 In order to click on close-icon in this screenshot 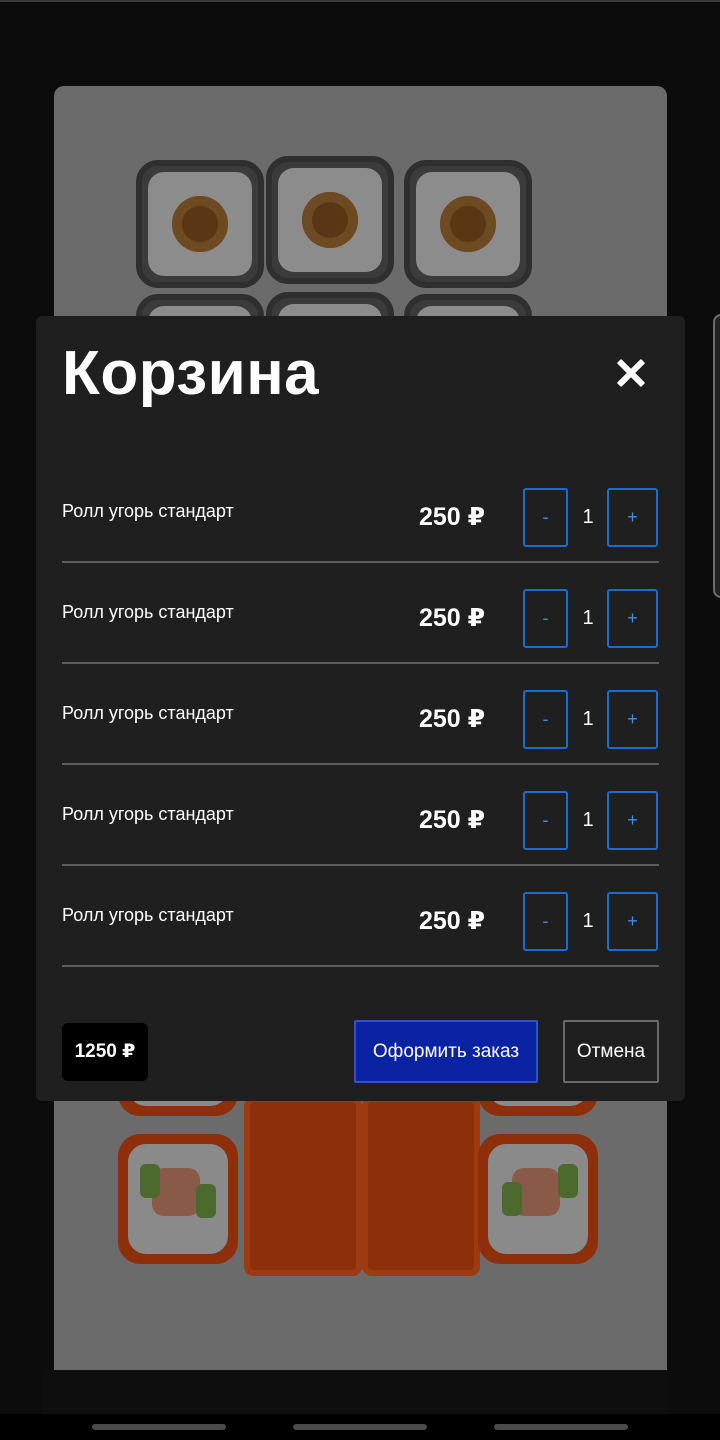, I will do `click(631, 373)`.